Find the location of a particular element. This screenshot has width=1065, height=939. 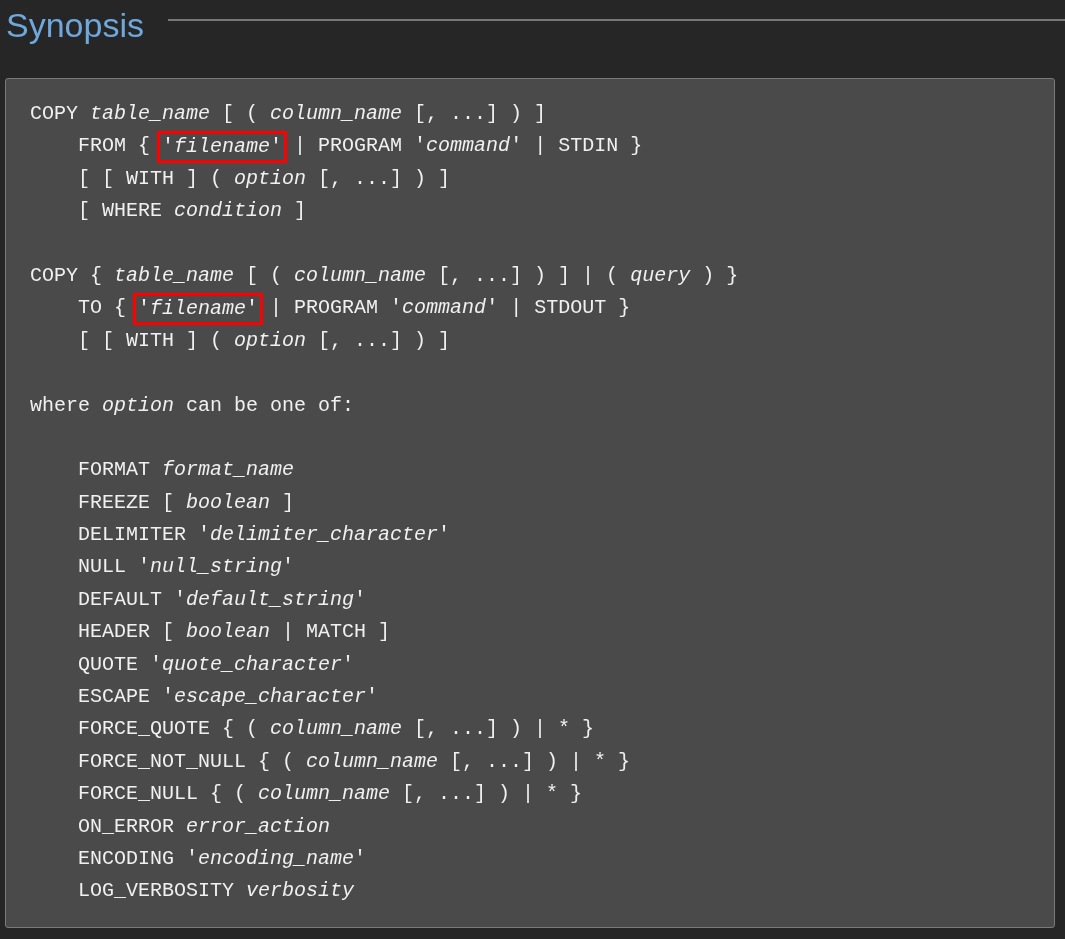

code-text: DELIMITER 'delimiter_character' is located at coordinates (264, 535).